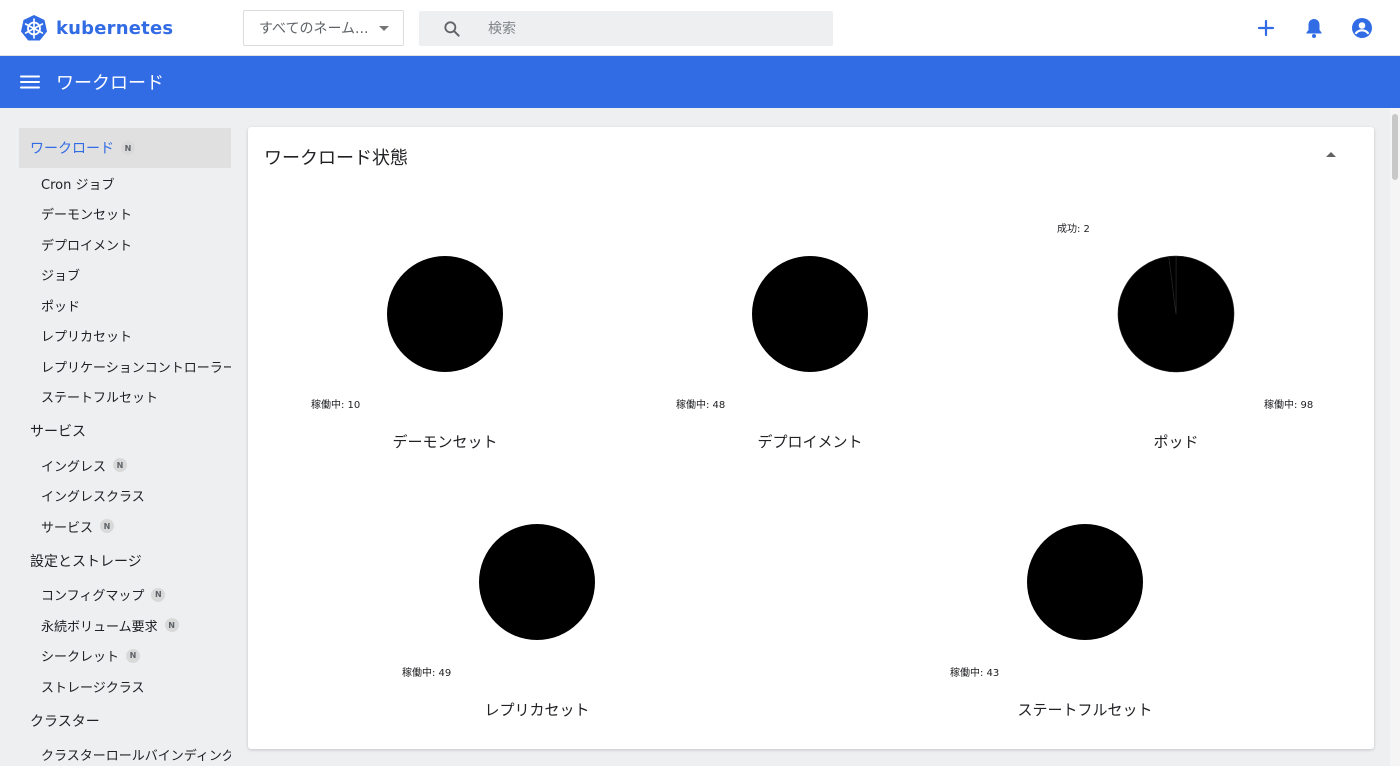 Image resolution: width=1400 pixels, height=766 pixels. Describe the element at coordinates (810, 442) in the screenshot. I see `chart-title: デプロイメント` at that location.